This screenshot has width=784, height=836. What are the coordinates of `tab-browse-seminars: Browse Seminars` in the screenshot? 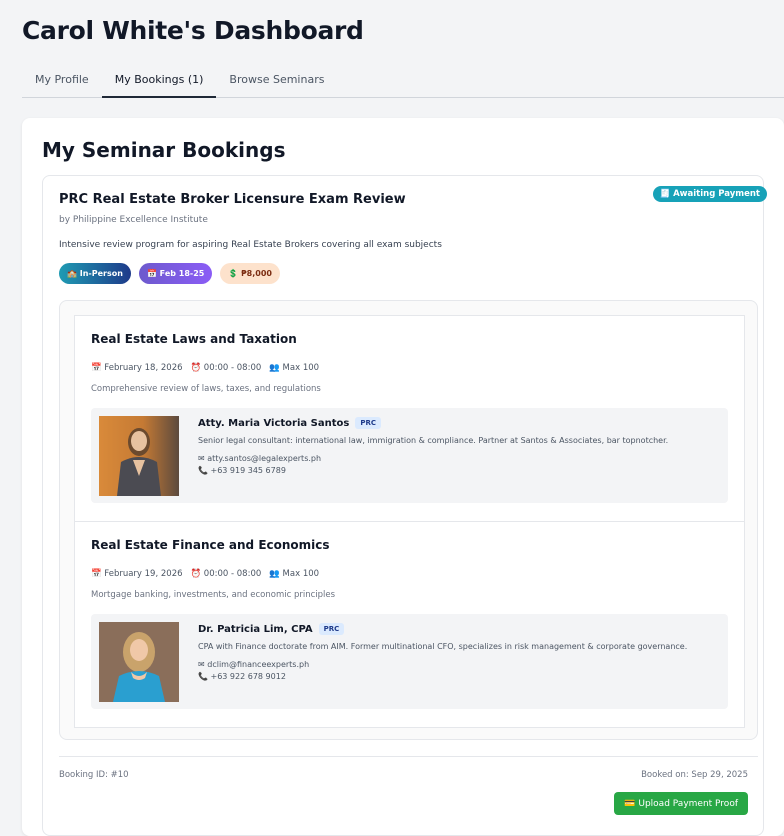 It's located at (276, 81).